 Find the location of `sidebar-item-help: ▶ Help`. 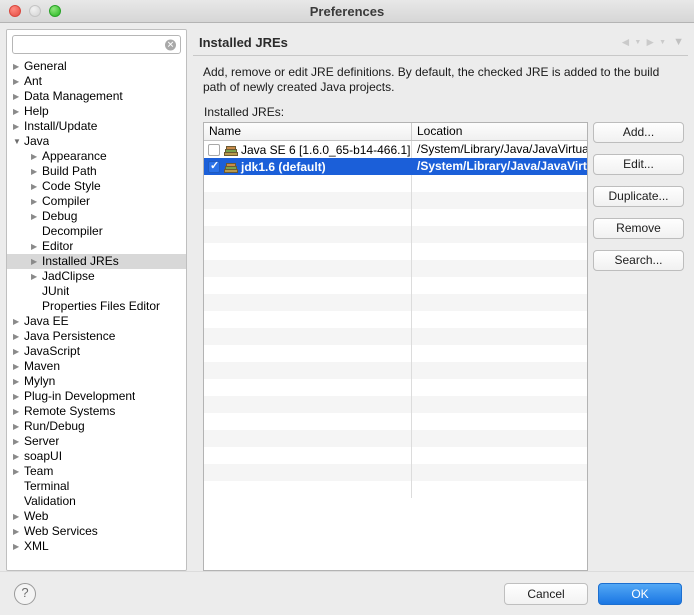

sidebar-item-help: ▶ Help is located at coordinates (96, 111).